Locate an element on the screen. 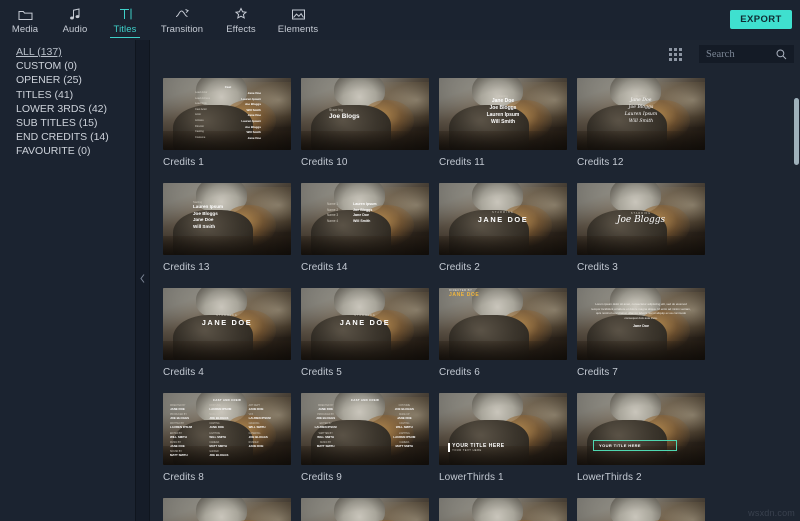 The image size is (800, 521). tab-audio: Audio is located at coordinates (75, 20).